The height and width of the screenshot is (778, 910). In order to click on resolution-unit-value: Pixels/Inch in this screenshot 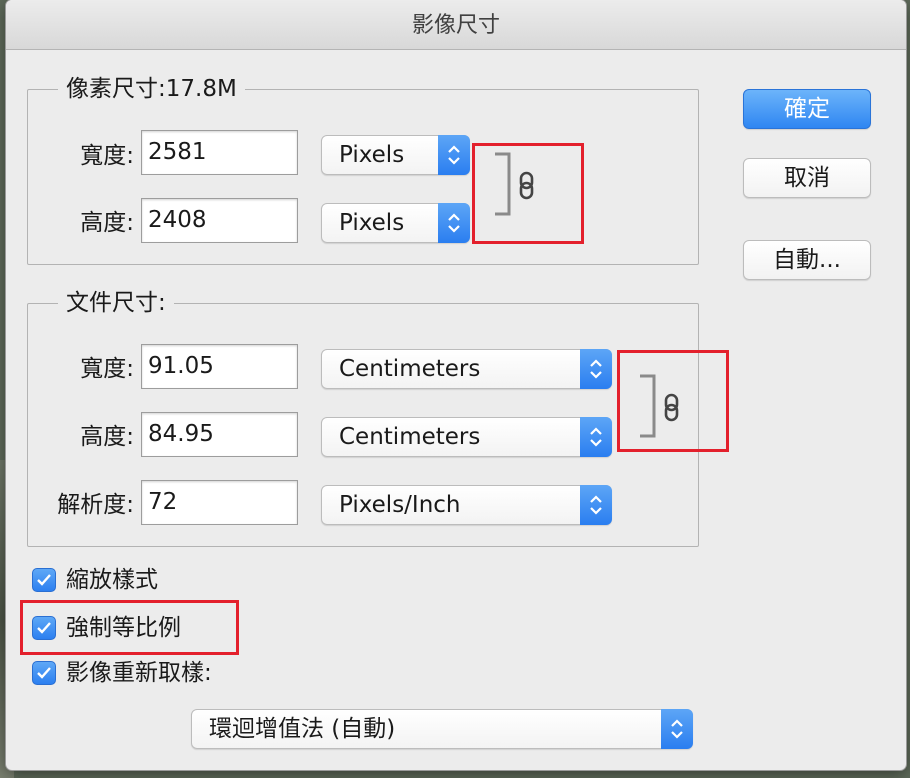, I will do `click(400, 505)`.